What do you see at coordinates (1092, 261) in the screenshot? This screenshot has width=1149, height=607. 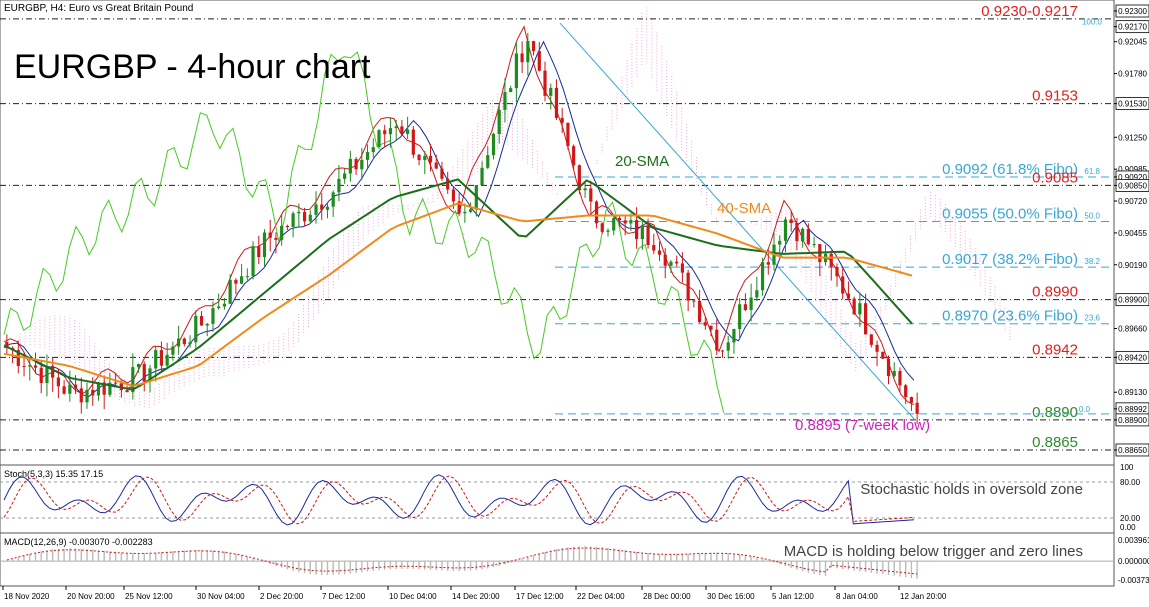 I see `fib-tag: 38.2` at bounding box center [1092, 261].